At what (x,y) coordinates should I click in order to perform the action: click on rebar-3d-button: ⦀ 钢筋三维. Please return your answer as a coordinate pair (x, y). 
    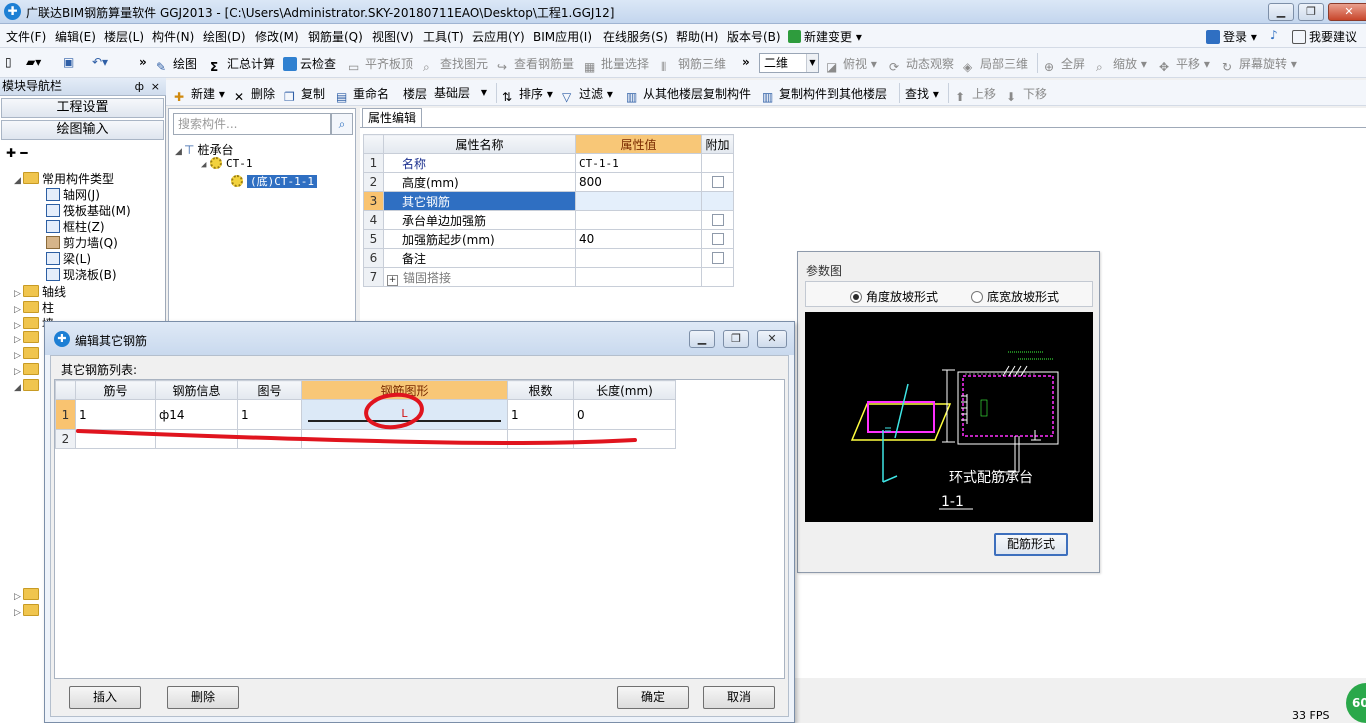
    Looking at the image, I should click on (693, 64).